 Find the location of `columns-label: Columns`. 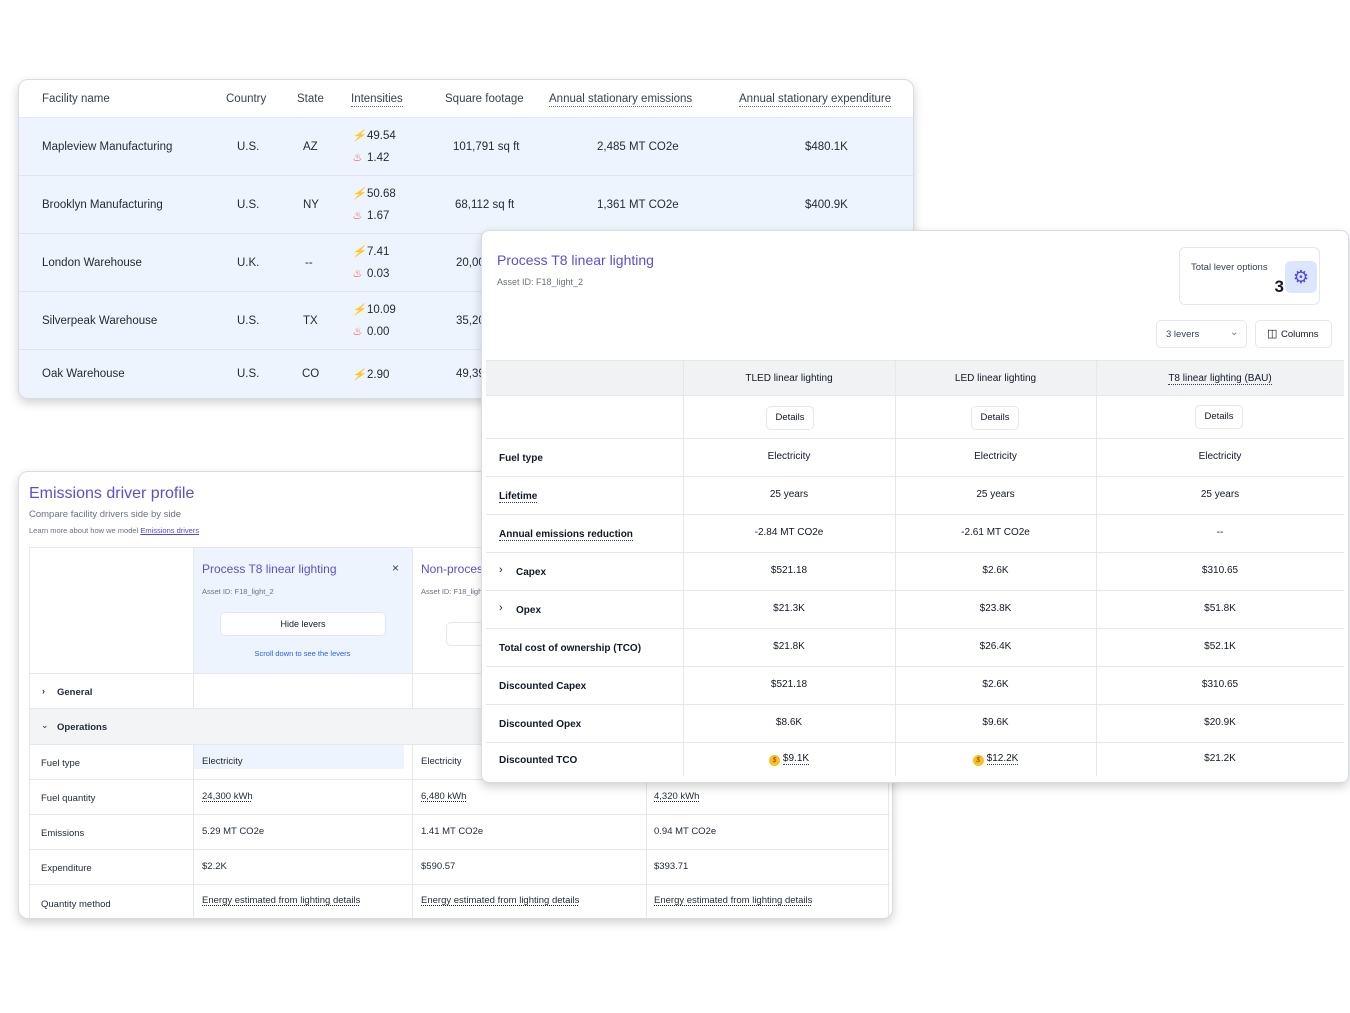

columns-label: Columns is located at coordinates (1300, 334).